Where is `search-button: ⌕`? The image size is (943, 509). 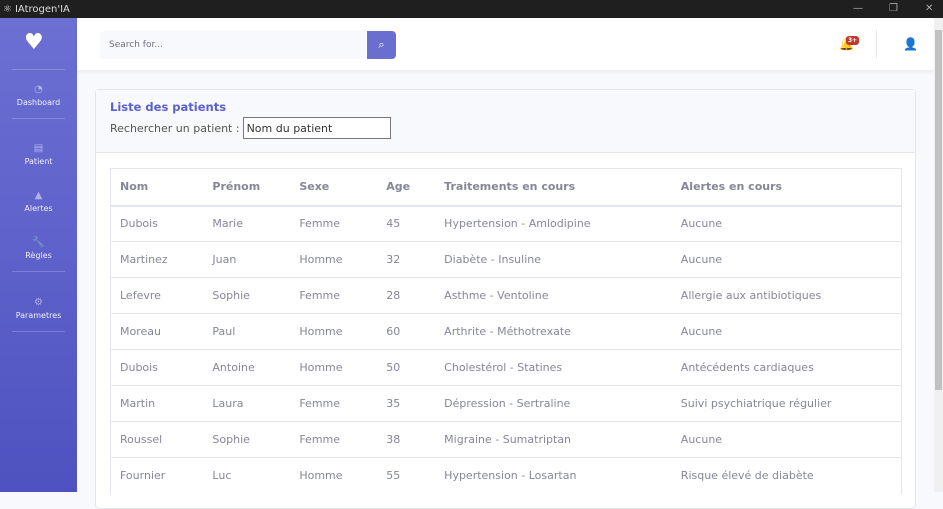 search-button: ⌕ is located at coordinates (381, 45).